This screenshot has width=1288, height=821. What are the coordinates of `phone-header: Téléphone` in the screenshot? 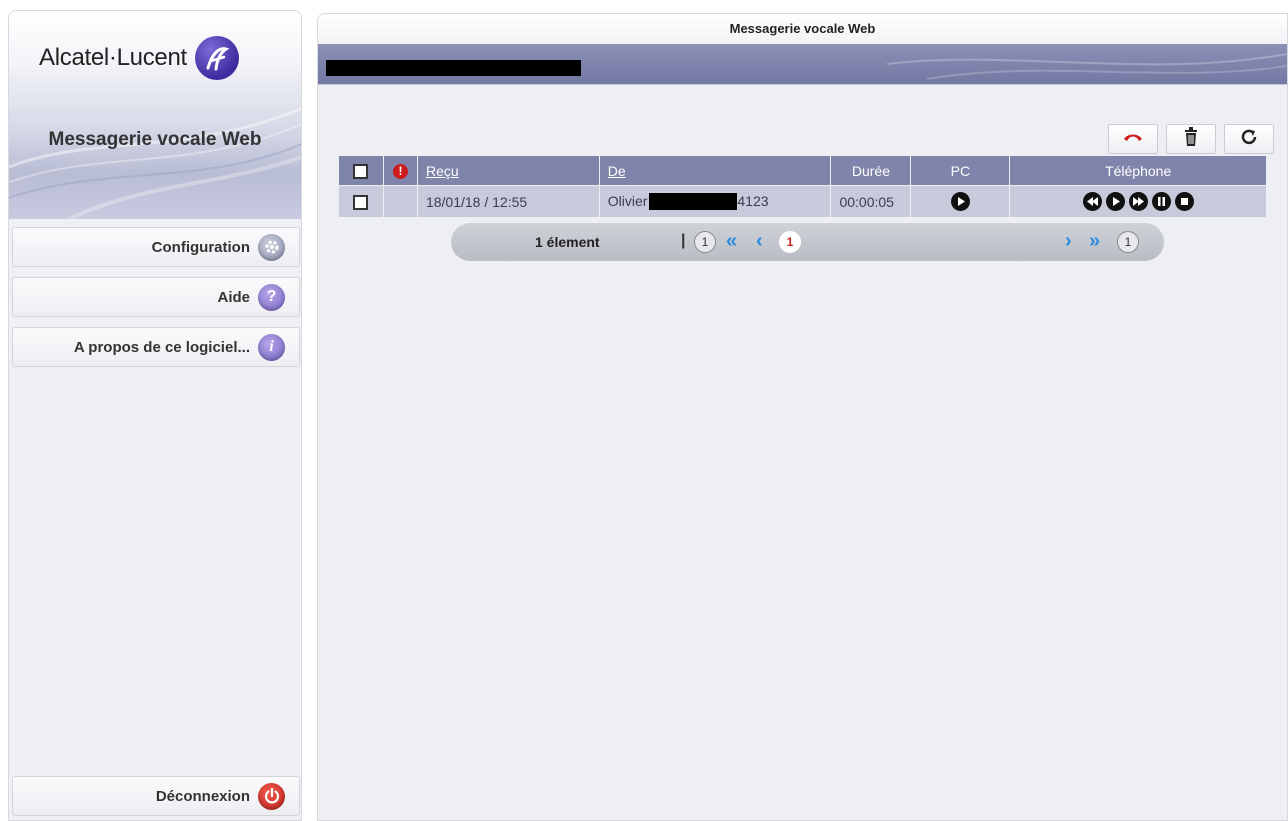 It's located at (1138, 170).